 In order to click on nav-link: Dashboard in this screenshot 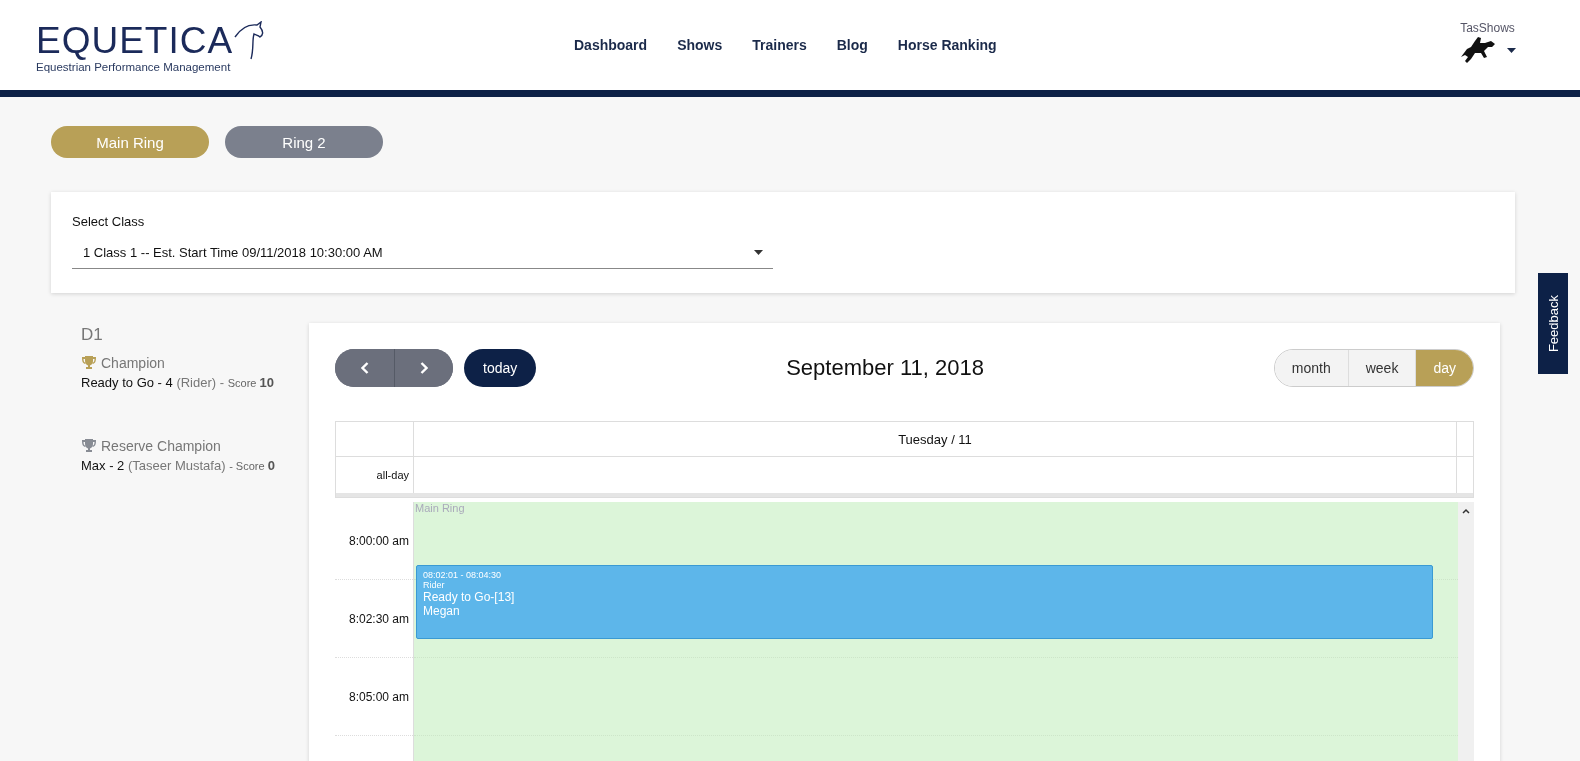, I will do `click(611, 45)`.